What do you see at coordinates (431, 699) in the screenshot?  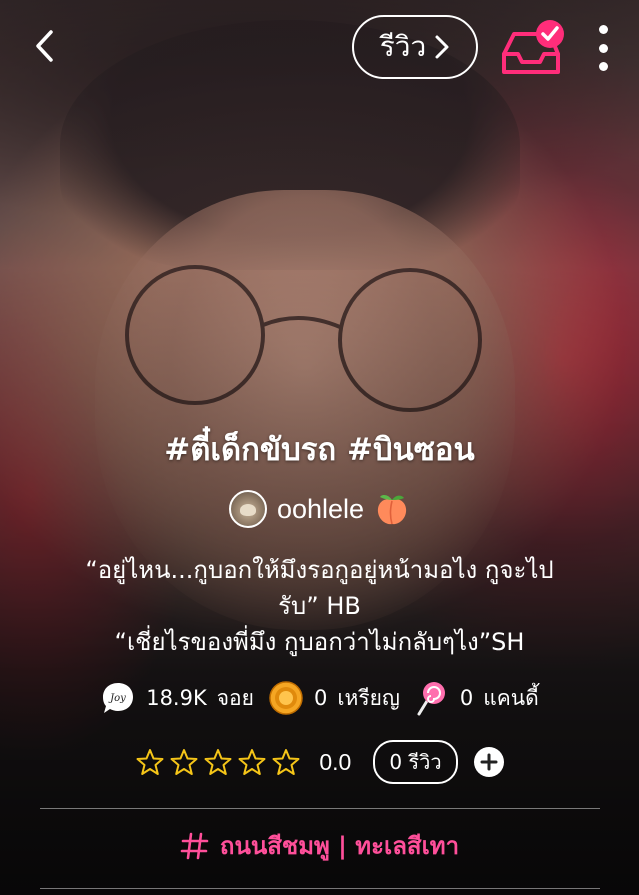 I see `lollipop-icon` at bounding box center [431, 699].